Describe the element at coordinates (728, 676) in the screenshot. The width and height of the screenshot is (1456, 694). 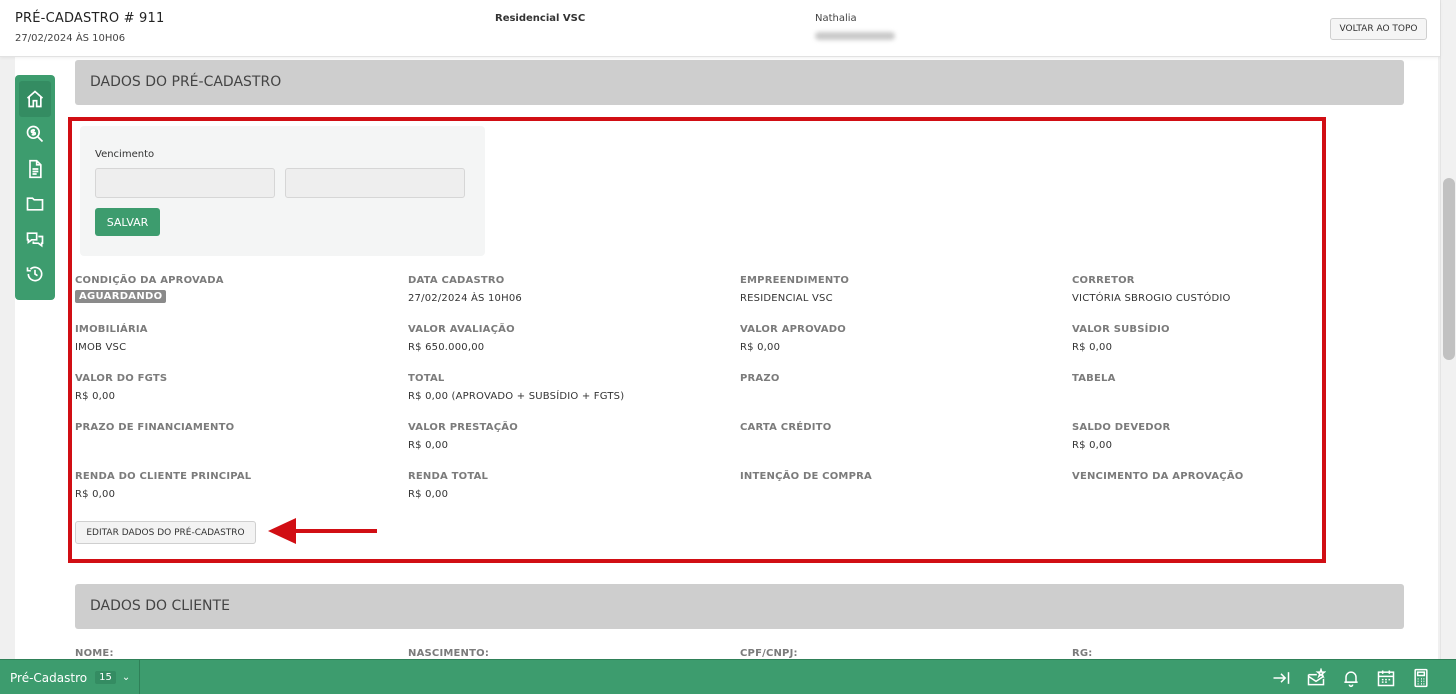
I see `footer-bar: Pré-Cadastro 15 ⌄` at that location.